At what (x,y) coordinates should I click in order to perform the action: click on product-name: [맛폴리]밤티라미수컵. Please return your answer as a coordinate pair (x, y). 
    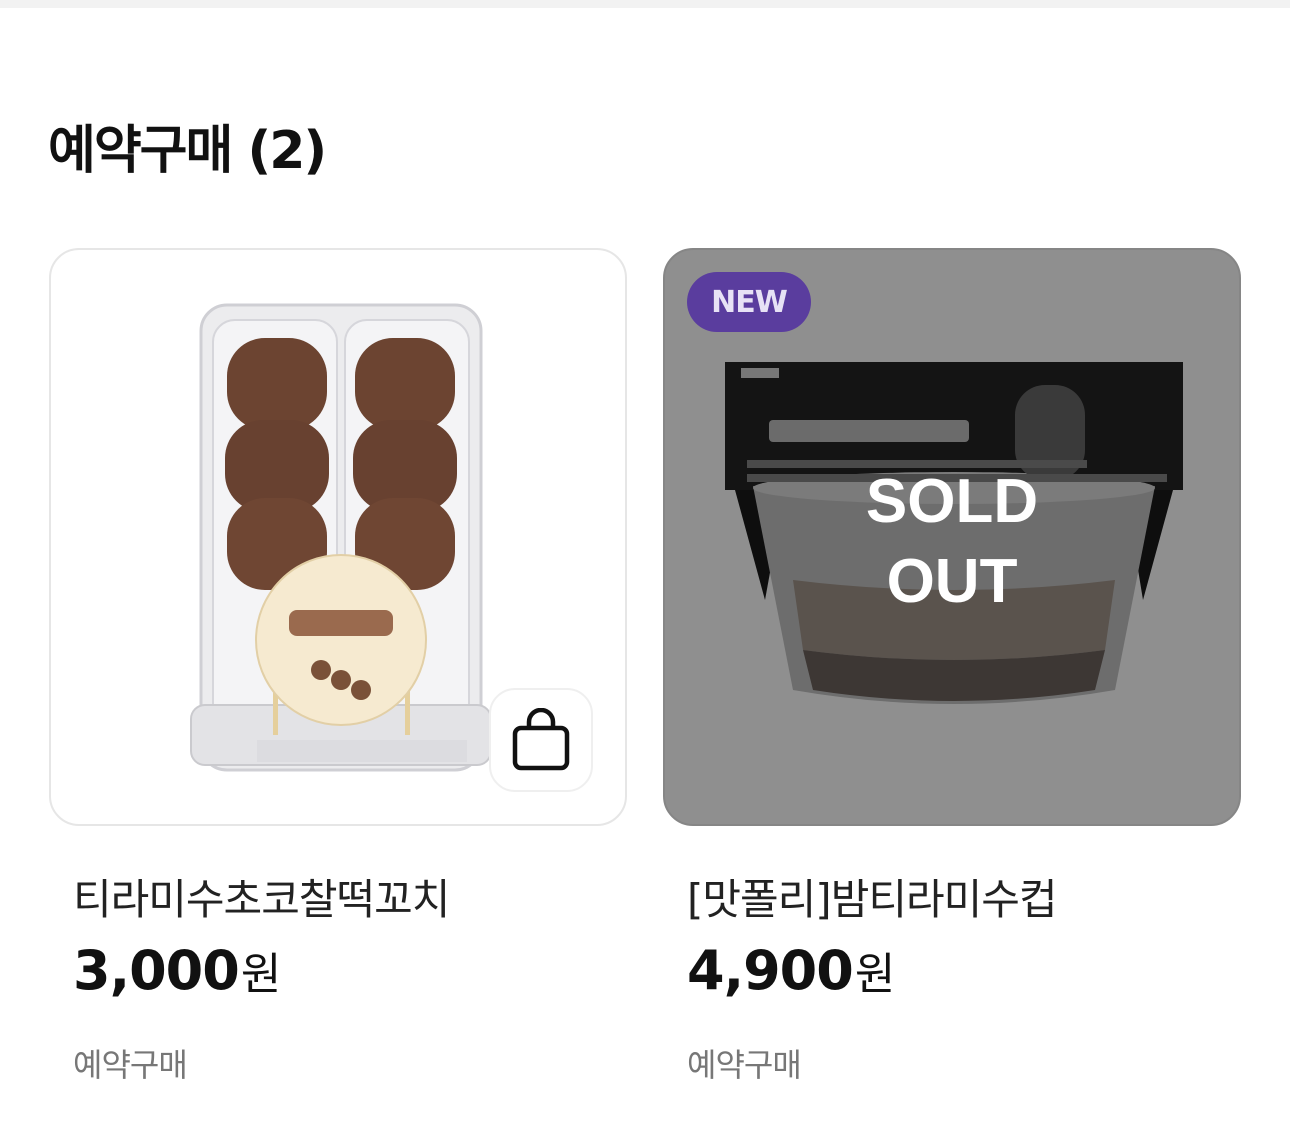
    Looking at the image, I should click on (872, 896).